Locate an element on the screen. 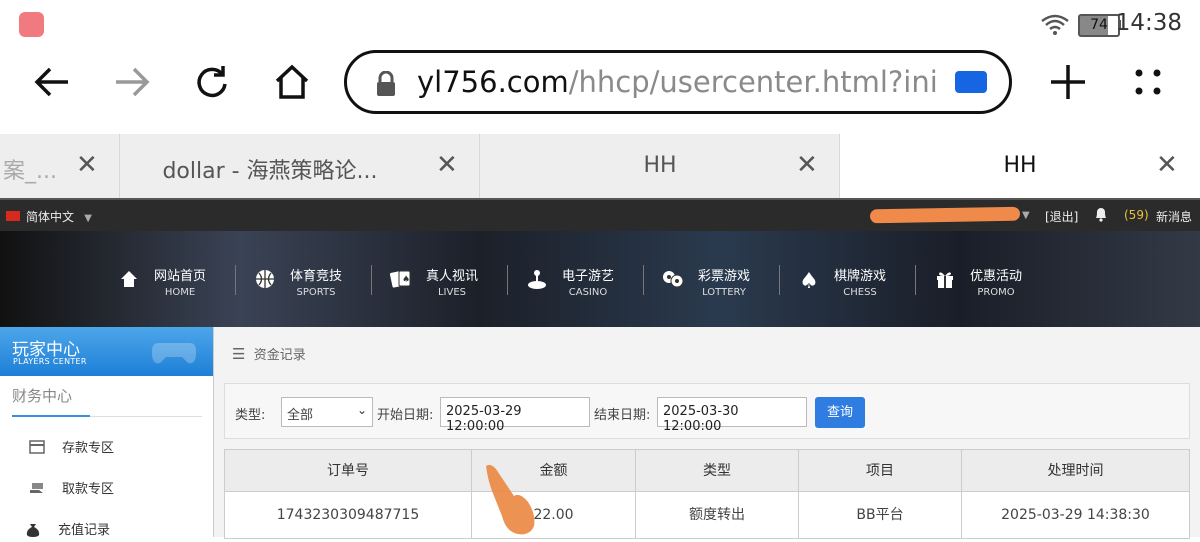  end-date-label: 结束日期: is located at coordinates (622, 415).